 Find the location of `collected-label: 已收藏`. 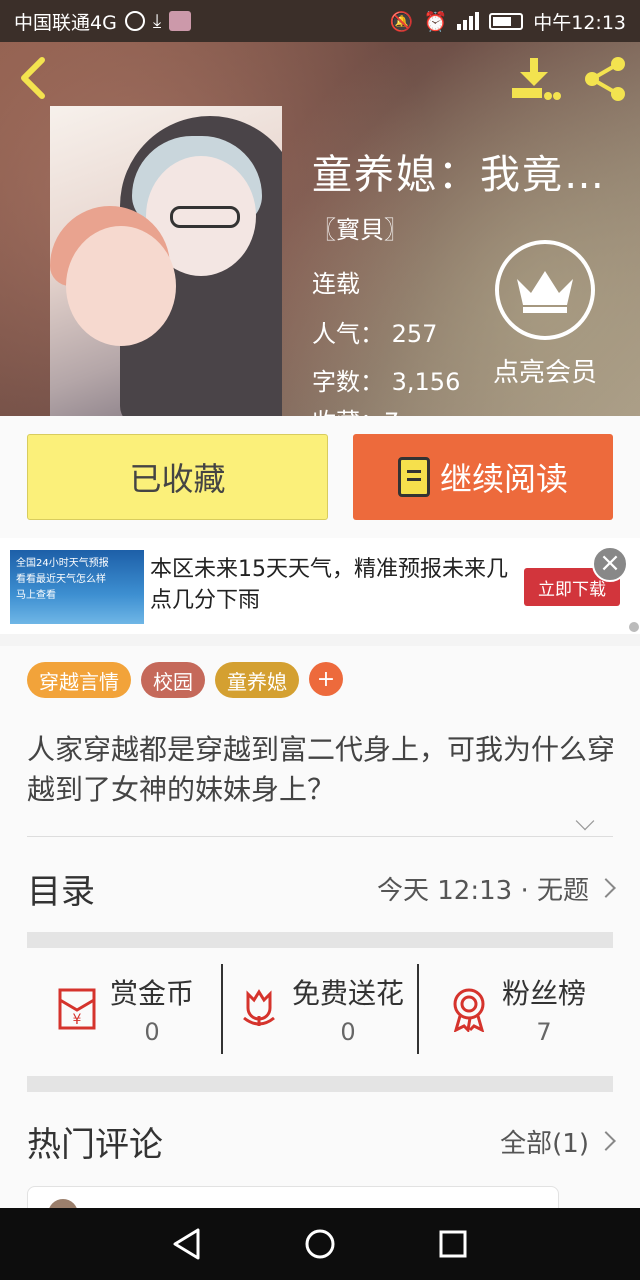

collected-label: 已收藏 is located at coordinates (177, 479).